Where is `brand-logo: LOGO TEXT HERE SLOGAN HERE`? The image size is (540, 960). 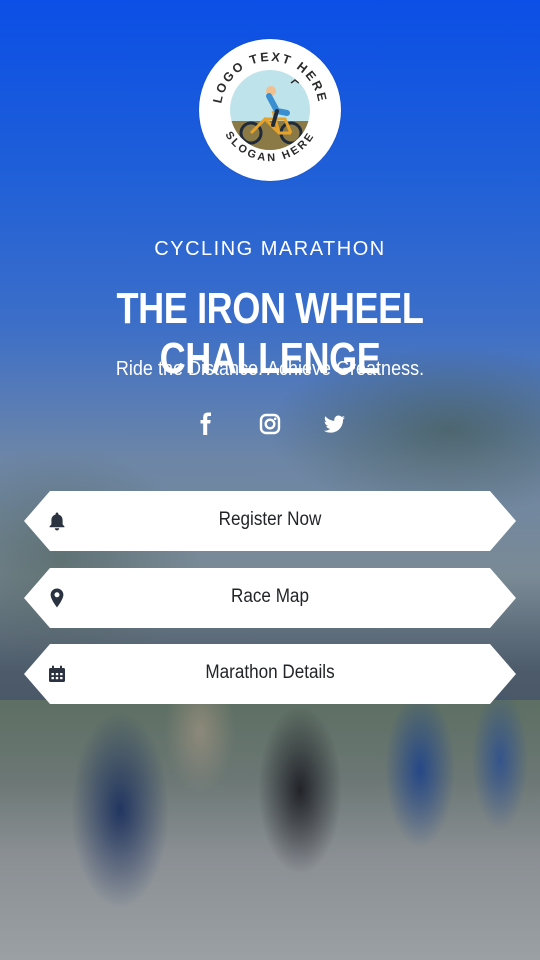 brand-logo: LOGO TEXT HERE SLOGAN HERE is located at coordinates (270, 110).